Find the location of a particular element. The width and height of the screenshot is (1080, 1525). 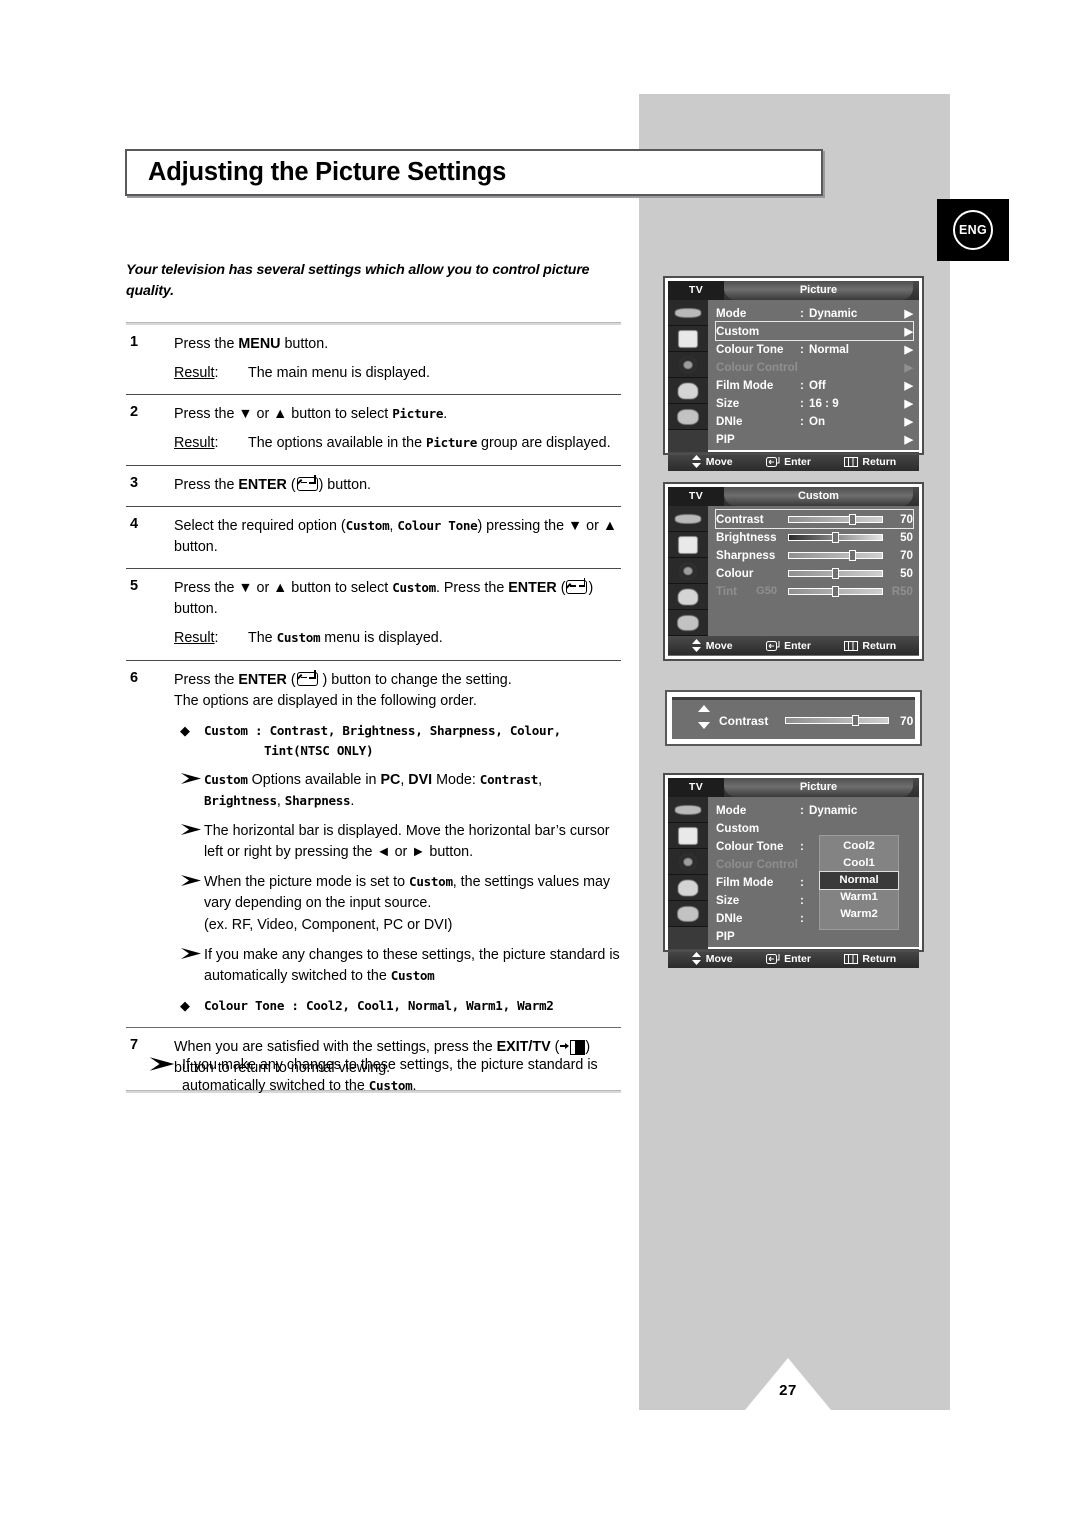

osd-slider-colour: Colour 50 is located at coordinates (814, 573).